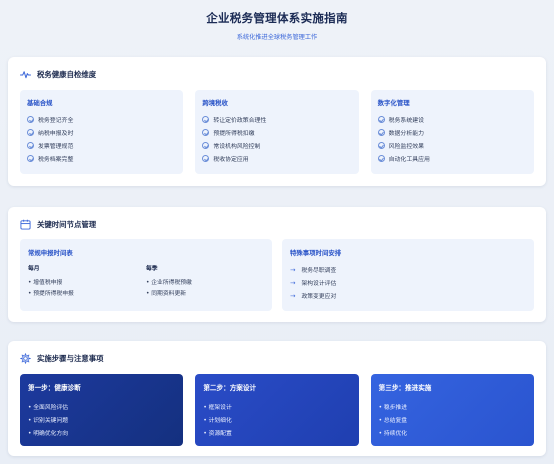 This screenshot has width=554, height=464. Describe the element at coordinates (409, 160) in the screenshot. I see `item-label: 自动化工具应用` at that location.